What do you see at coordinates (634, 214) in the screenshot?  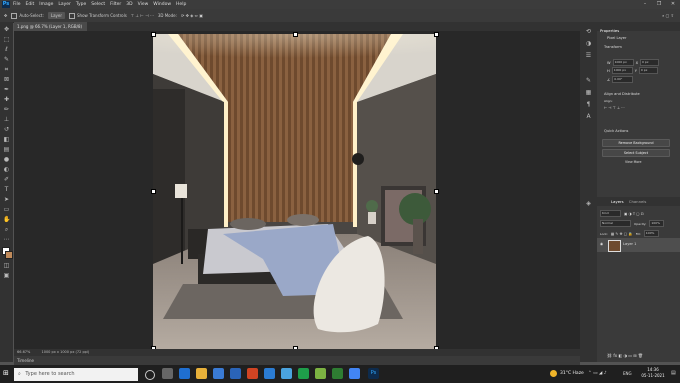 I see `filter-icons: ▣ ◑ T ▢ ⊡` at bounding box center [634, 214].